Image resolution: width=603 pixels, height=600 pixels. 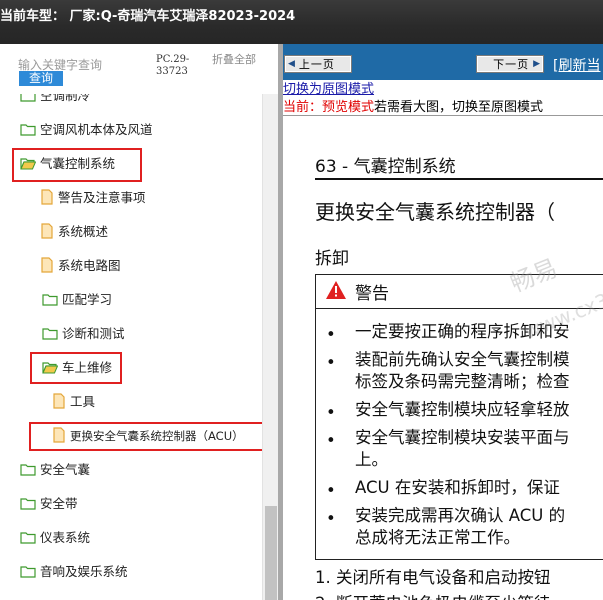 I want to click on warning-item-continued: 标签及条码需完整清晰；检查, so click(x=462, y=381).